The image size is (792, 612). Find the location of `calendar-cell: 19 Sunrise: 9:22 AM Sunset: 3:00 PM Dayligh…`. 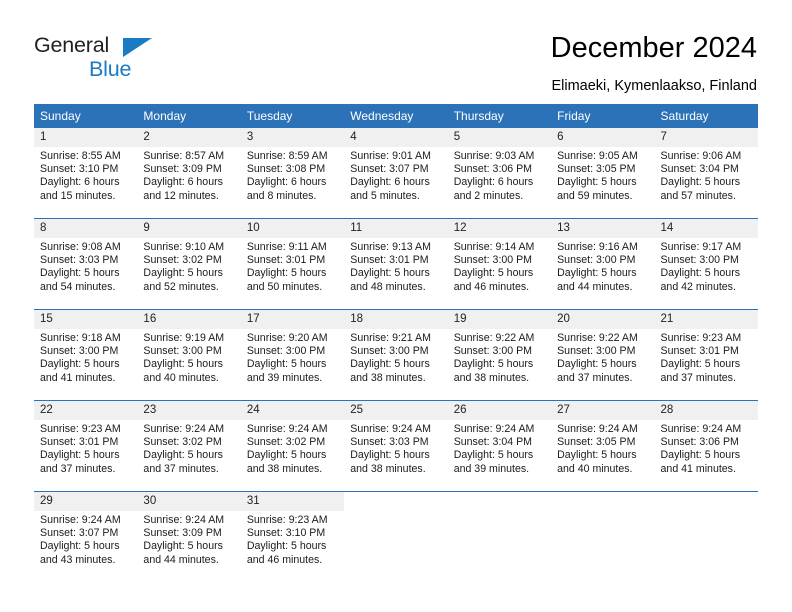

calendar-cell: 19 Sunrise: 9:22 AM Sunset: 3:00 PM Dayligh… is located at coordinates (499, 355).